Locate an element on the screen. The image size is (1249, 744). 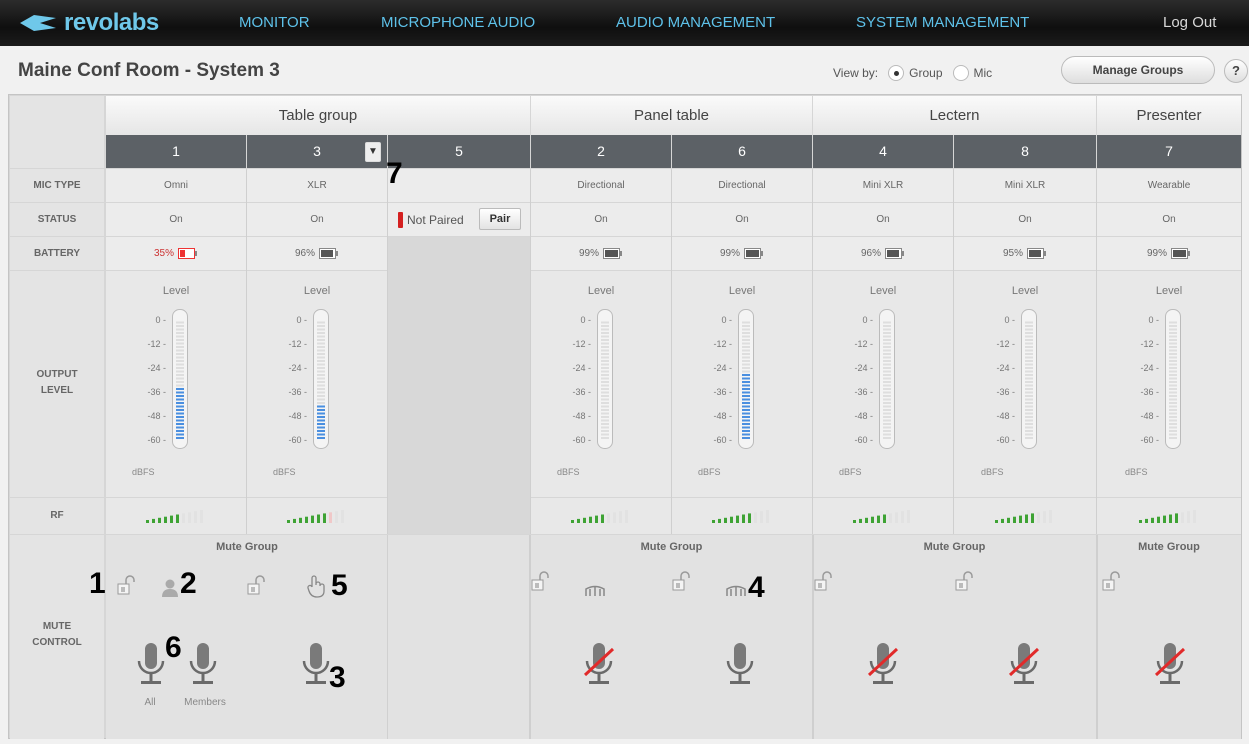
mic-number-header: 2 is located at coordinates (601, 151).